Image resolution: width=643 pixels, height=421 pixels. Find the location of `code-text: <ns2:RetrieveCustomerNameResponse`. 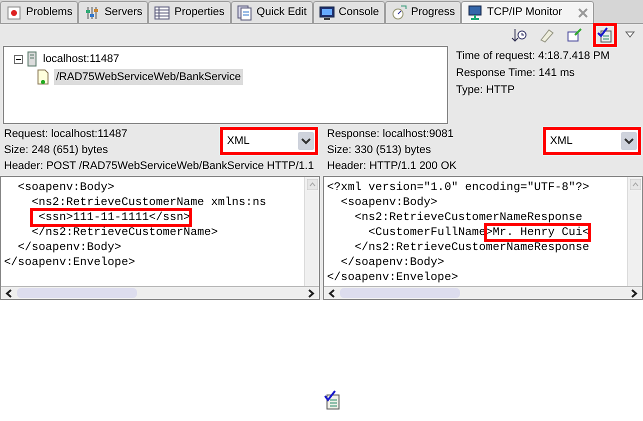

code-text: <ns2:RetrieveCustomerNameResponse is located at coordinates (468, 217).